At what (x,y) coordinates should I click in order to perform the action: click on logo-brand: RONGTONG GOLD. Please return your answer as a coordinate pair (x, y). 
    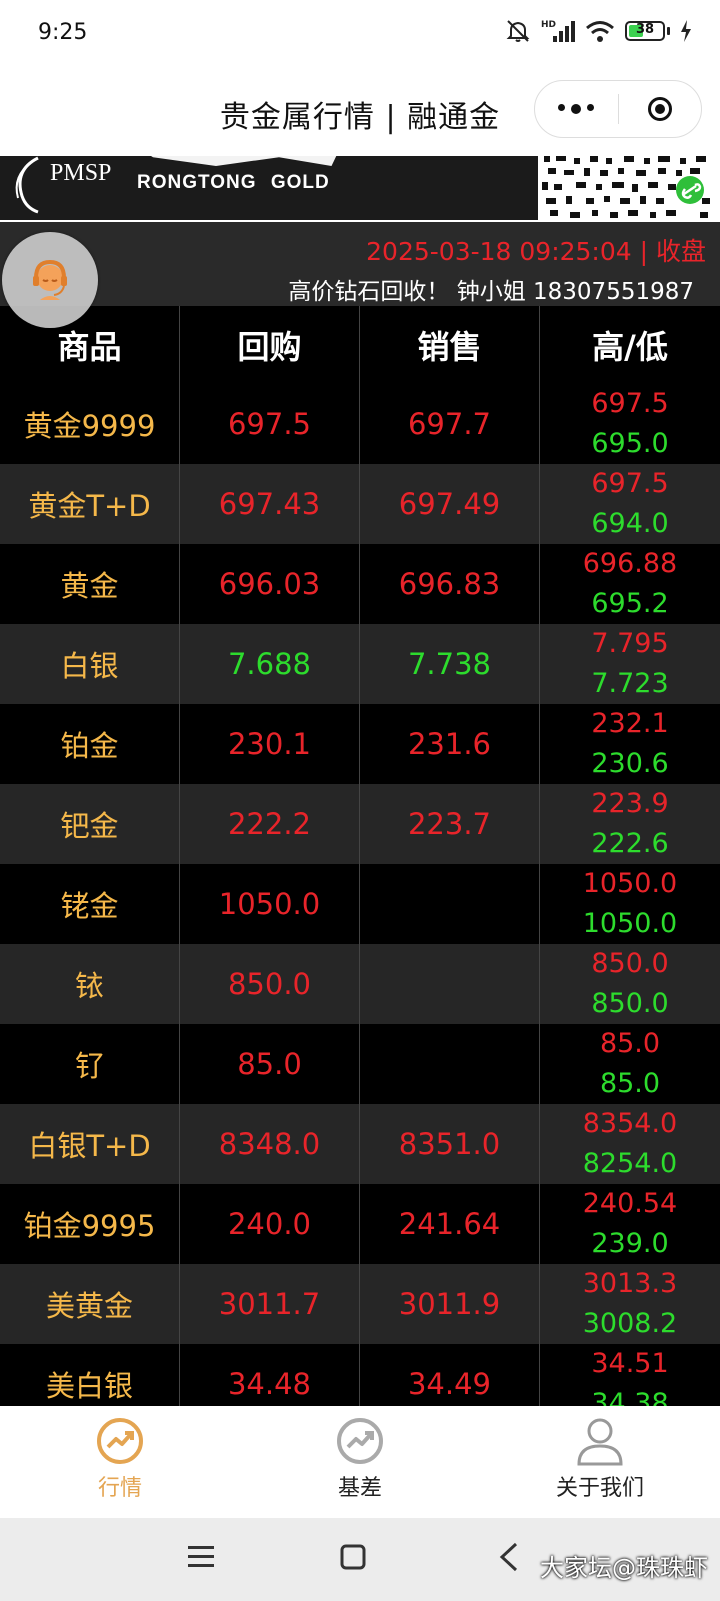
    Looking at the image, I should click on (233, 182).